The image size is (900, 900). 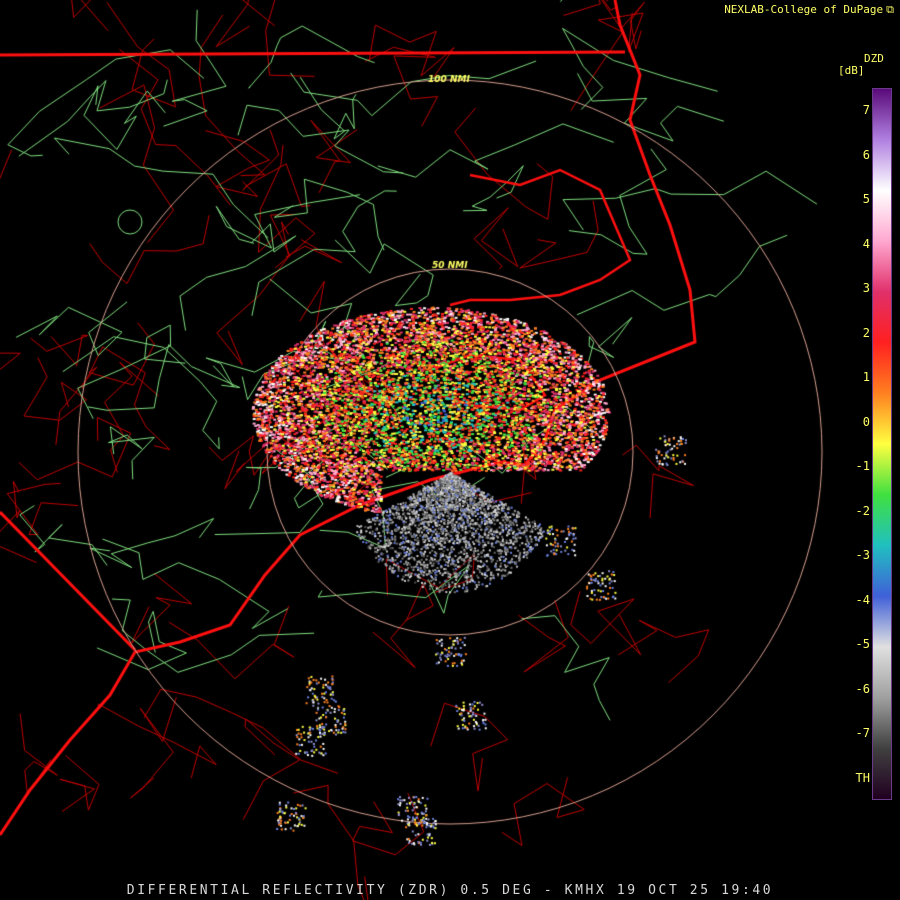 What do you see at coordinates (882, 444) in the screenshot?
I see `legend-colorbar` at bounding box center [882, 444].